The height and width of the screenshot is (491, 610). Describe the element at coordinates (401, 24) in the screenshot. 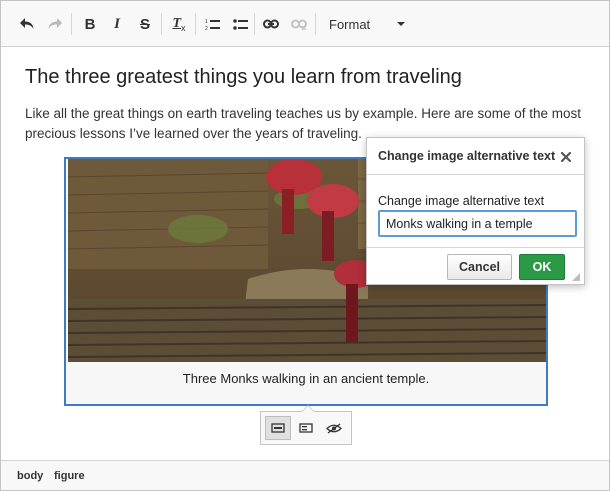

I see `chevron-down-icon` at that location.